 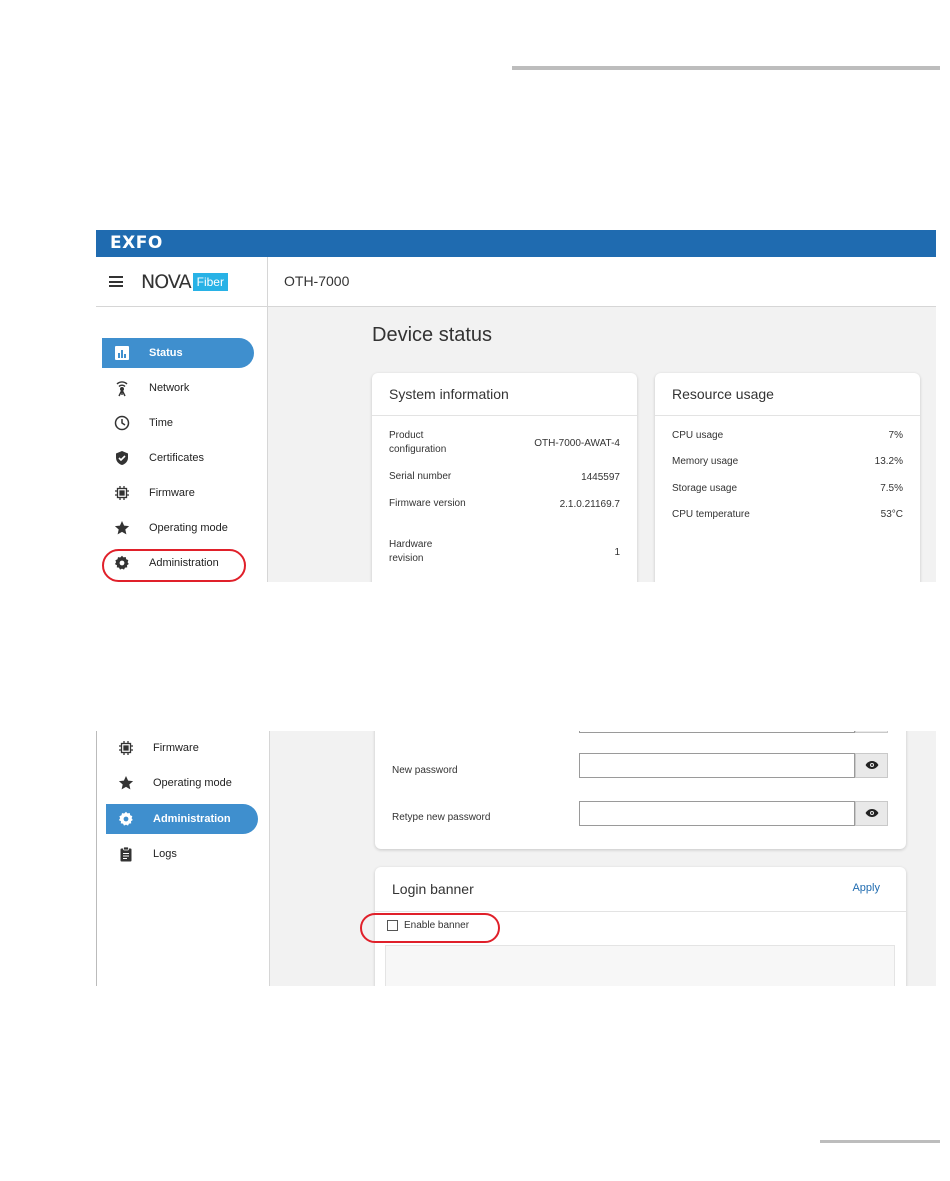 What do you see at coordinates (895, 435) in the screenshot?
I see `usage-value: 7%` at bounding box center [895, 435].